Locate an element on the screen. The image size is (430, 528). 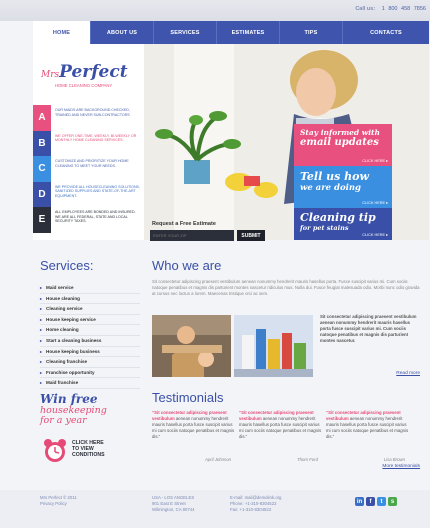
promo-line2: email updates is located at coordinates (339, 142).